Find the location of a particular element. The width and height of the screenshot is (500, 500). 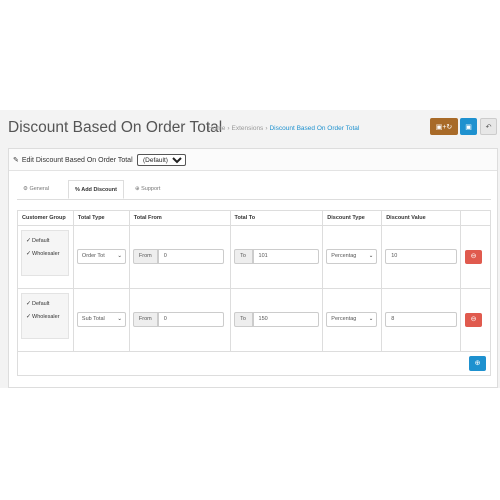

breadcrumb-current: Discount Based On Order Total is located at coordinates (314, 128).